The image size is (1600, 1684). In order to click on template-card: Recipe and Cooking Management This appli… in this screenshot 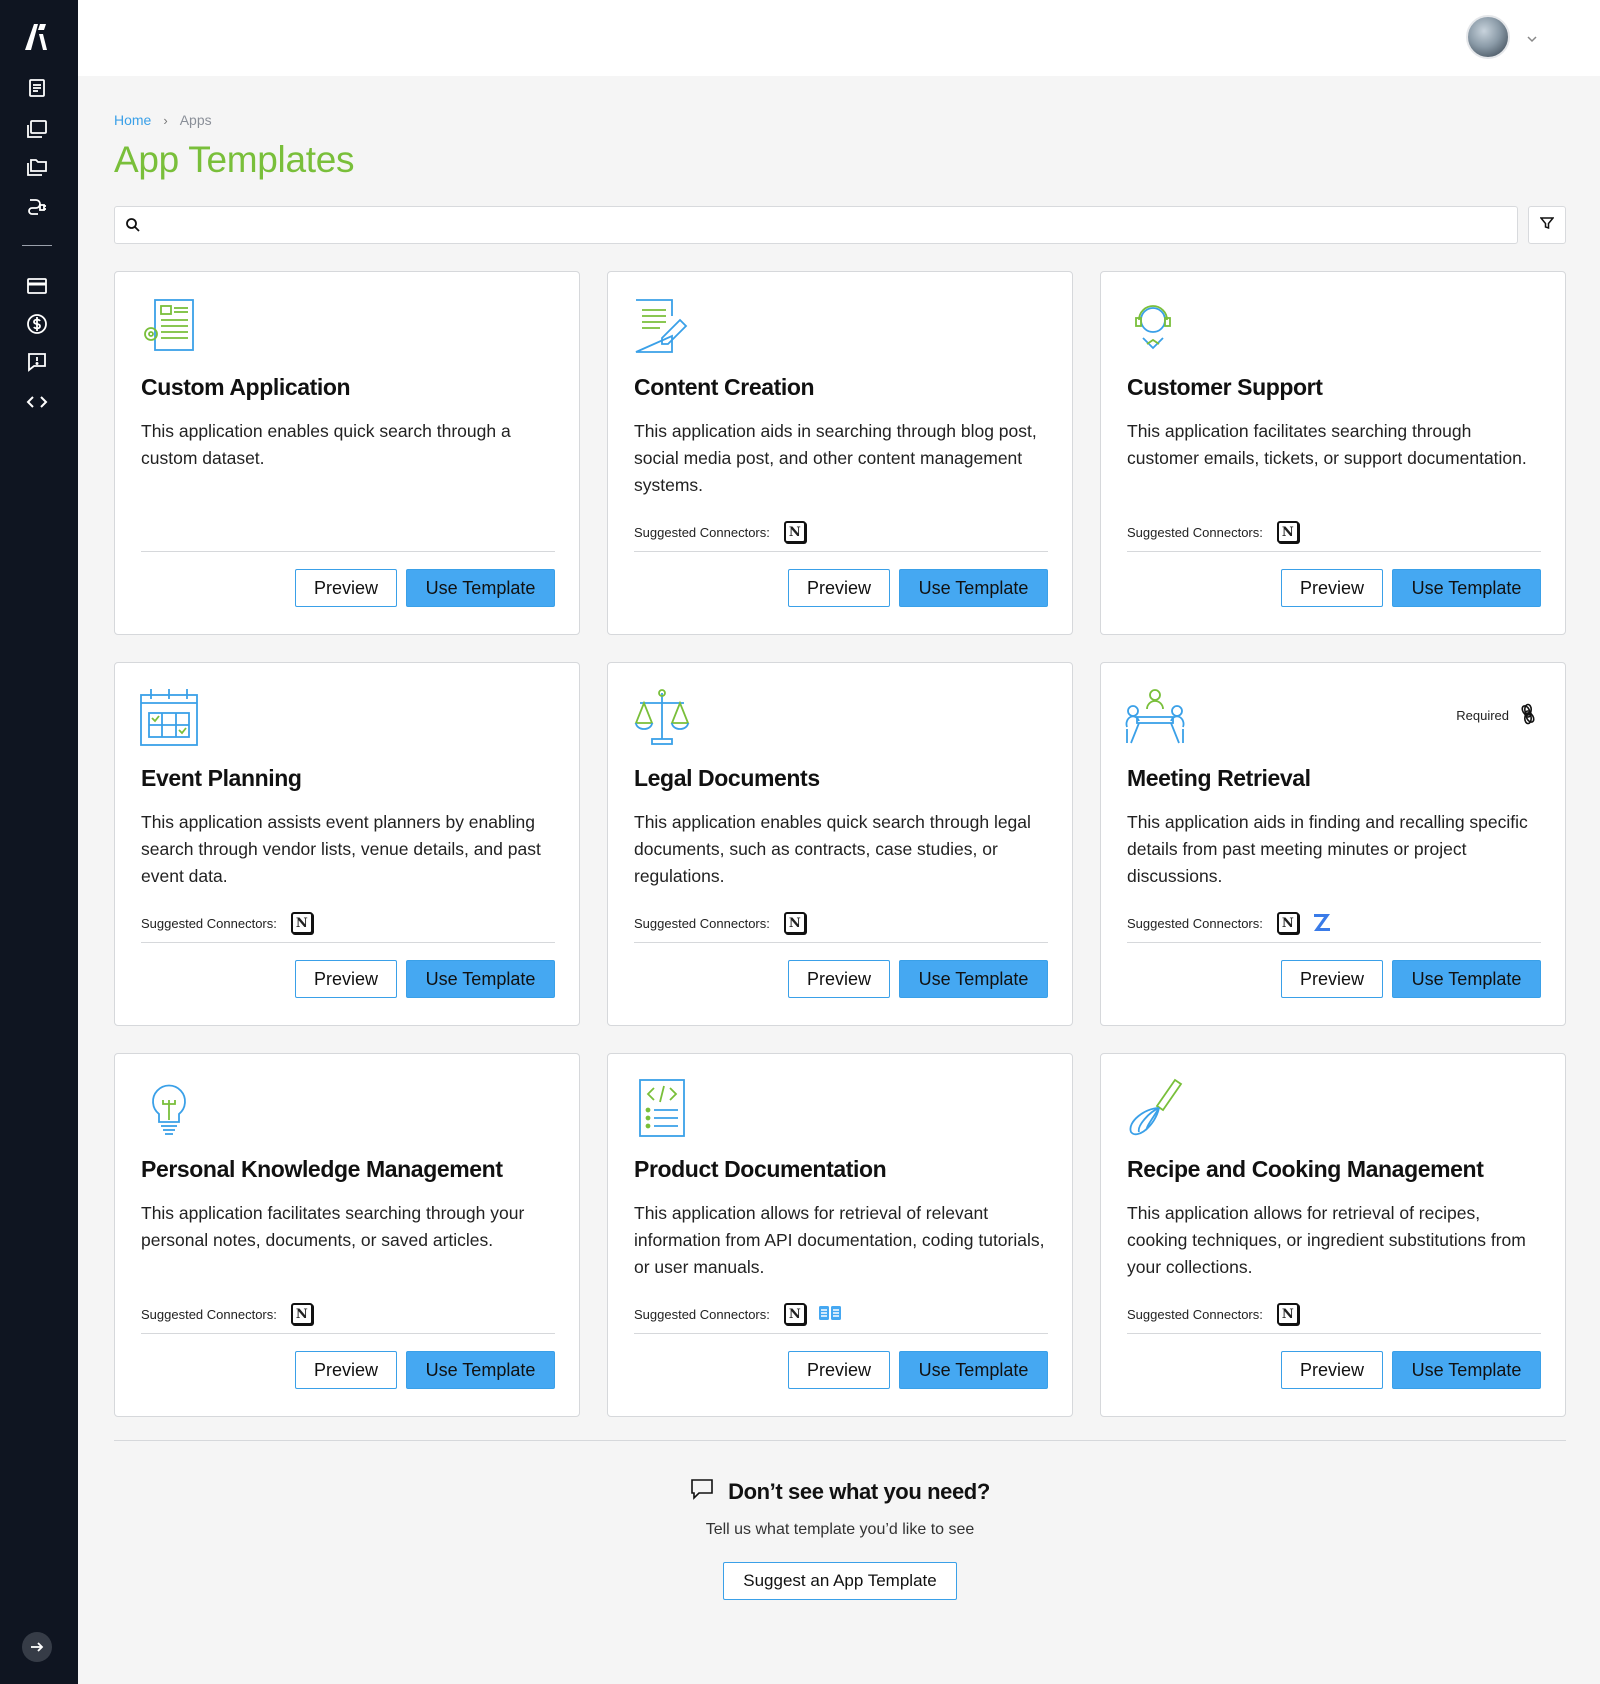, I will do `click(1333, 1235)`.